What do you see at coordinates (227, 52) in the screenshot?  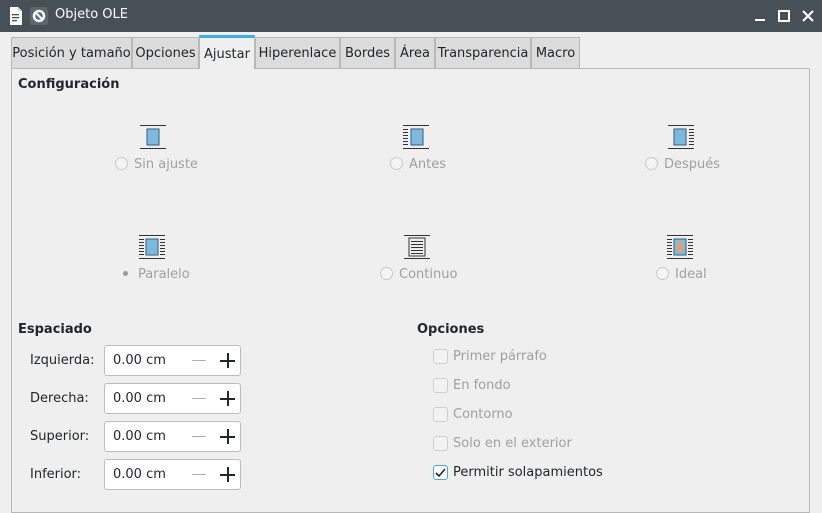 I see `tab-ajustar: Ajustar` at bounding box center [227, 52].